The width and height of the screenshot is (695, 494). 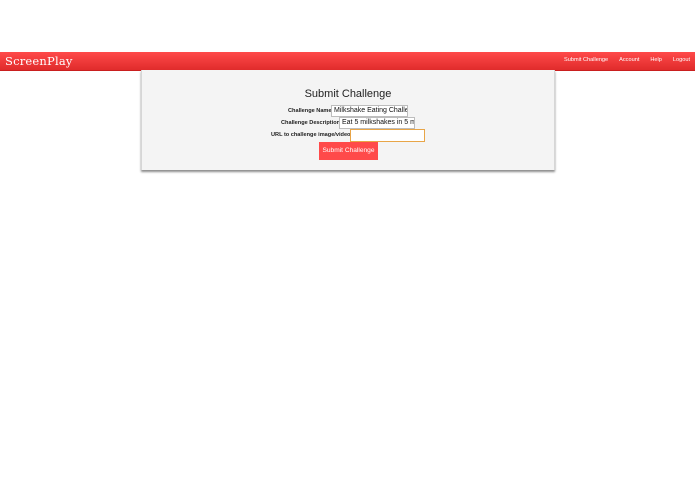 I want to click on logo: ScreenPlay, so click(x=39, y=61).